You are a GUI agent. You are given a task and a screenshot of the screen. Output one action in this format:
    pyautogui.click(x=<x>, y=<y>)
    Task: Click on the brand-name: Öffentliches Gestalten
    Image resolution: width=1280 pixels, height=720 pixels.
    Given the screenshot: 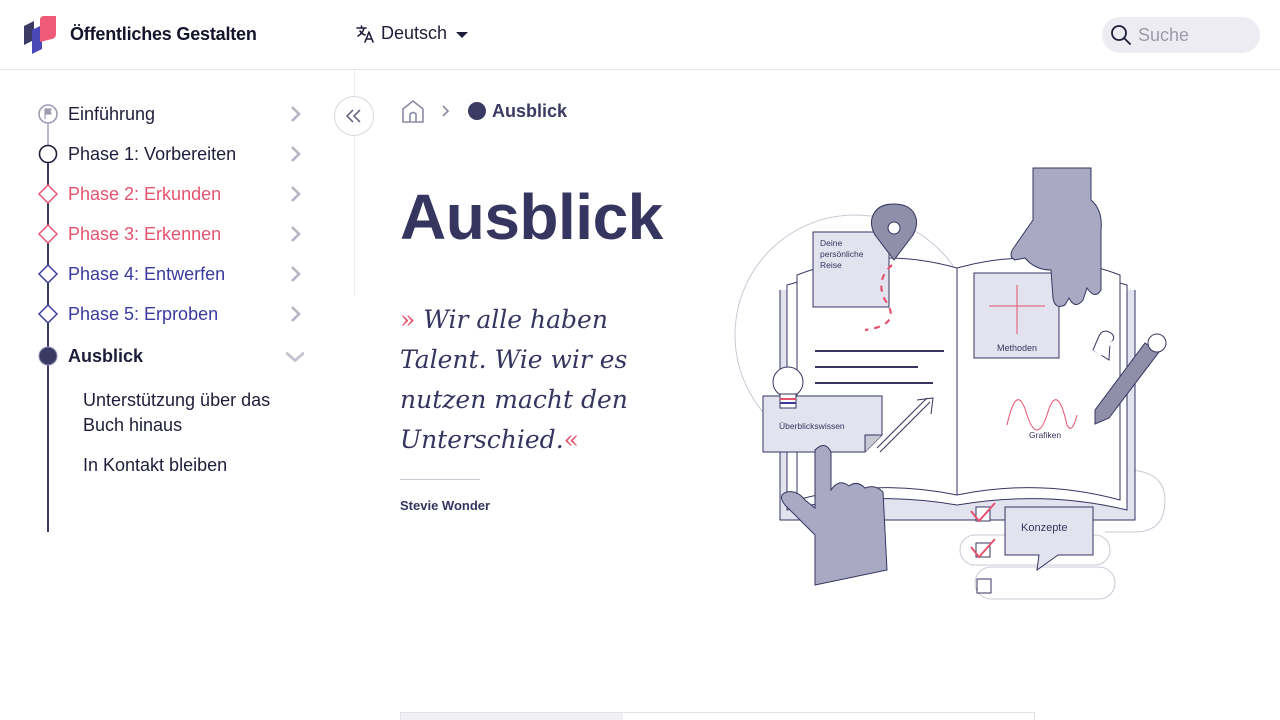 What is the action you would take?
    pyautogui.click(x=163, y=34)
    